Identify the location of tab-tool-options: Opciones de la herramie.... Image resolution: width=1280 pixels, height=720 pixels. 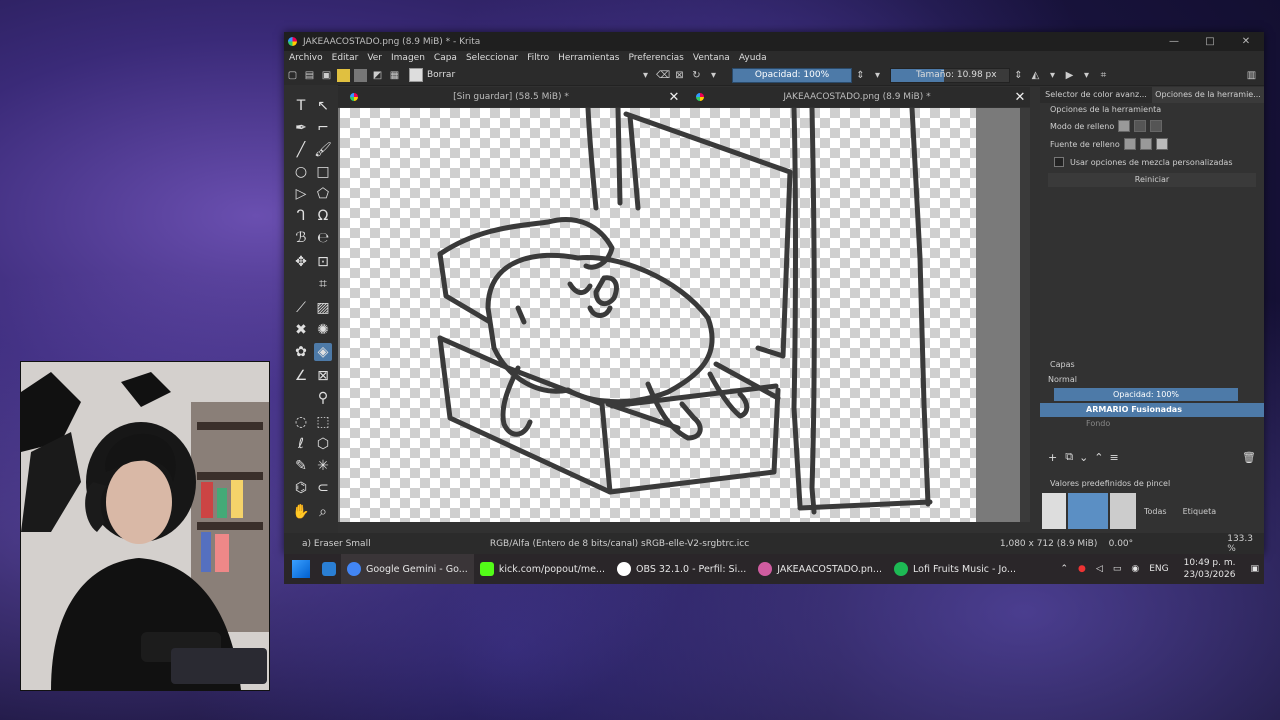
(1208, 95).